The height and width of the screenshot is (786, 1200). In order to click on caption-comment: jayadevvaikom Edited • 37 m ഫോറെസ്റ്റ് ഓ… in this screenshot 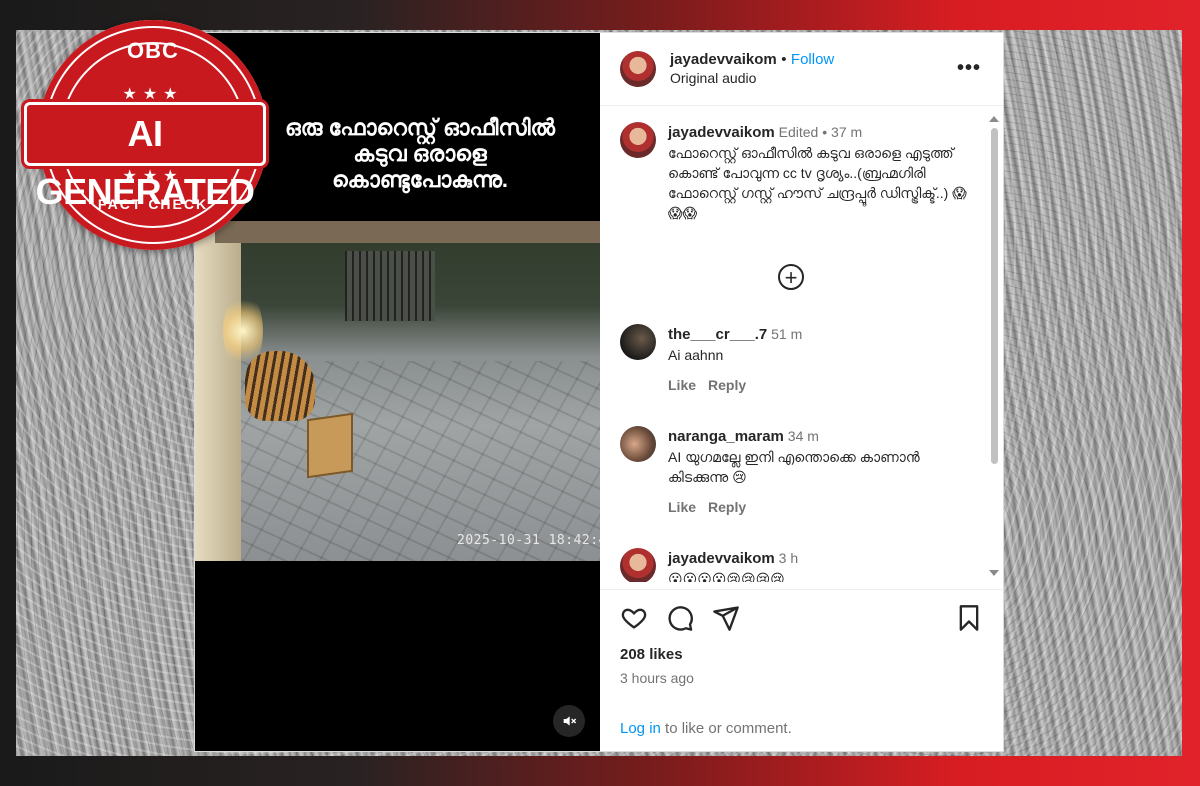, I will do `click(794, 172)`.